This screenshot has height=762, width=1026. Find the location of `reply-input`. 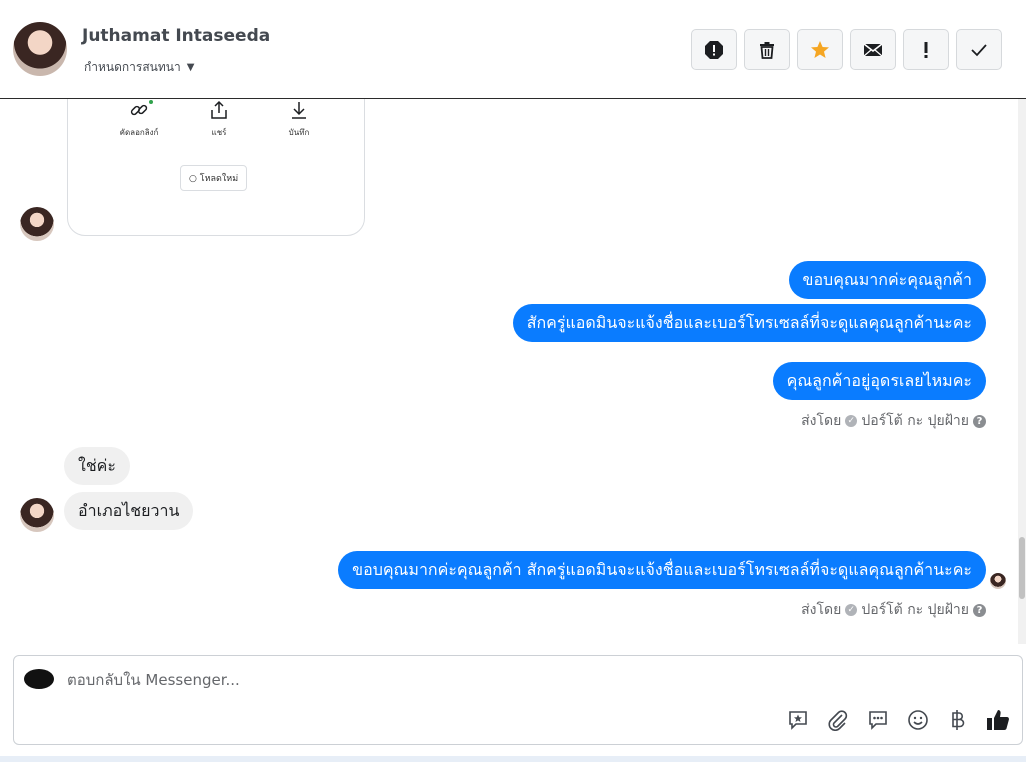

reply-input is located at coordinates (417, 680).